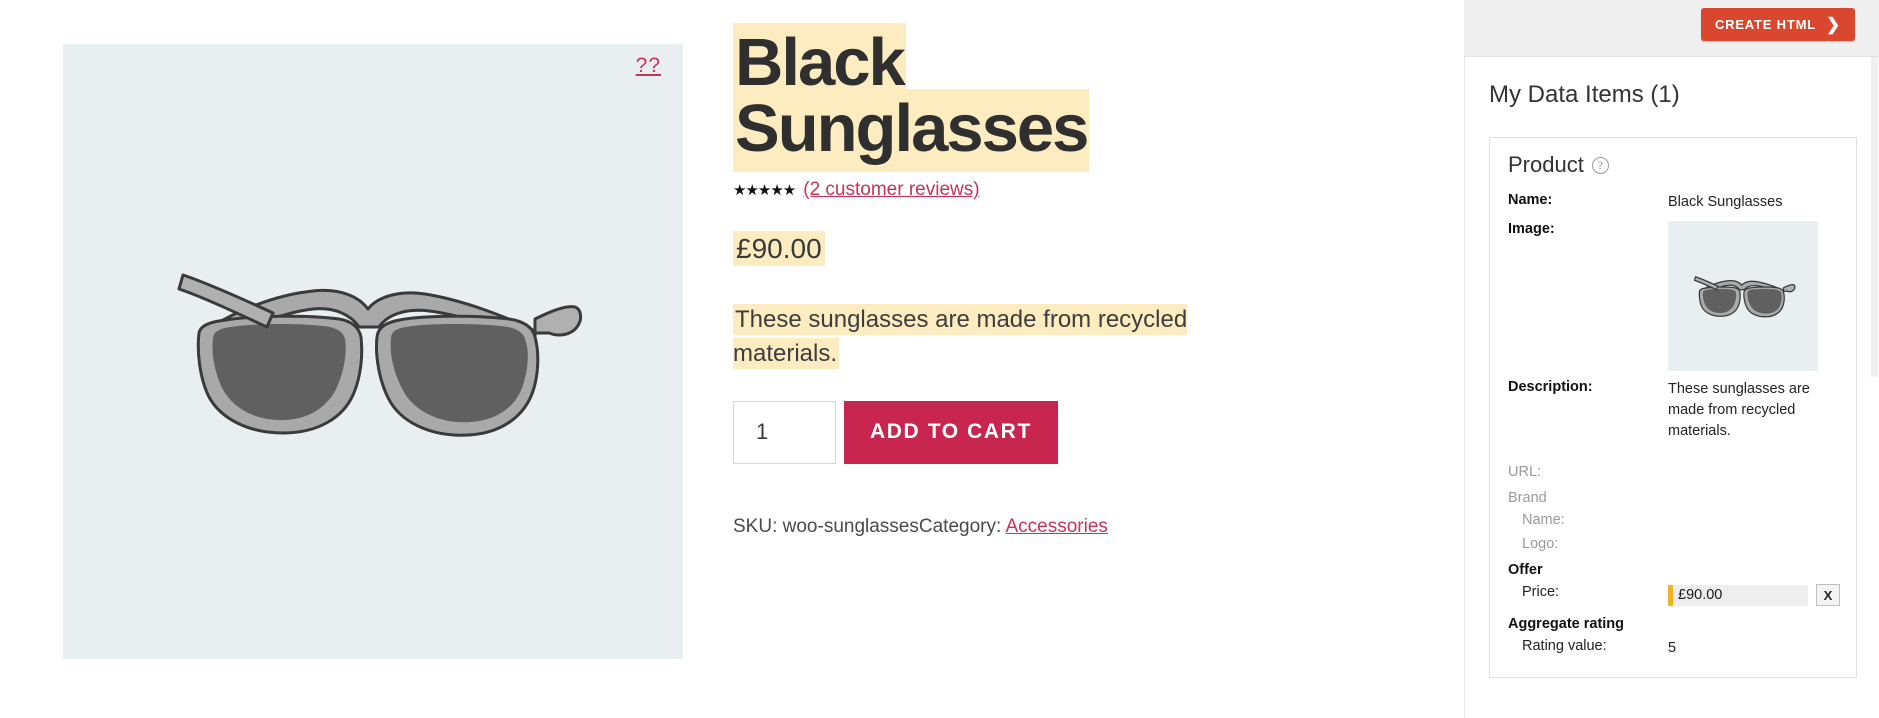 This screenshot has height=718, width=1879. I want to click on field-brand-name: Name:, so click(1674, 520).